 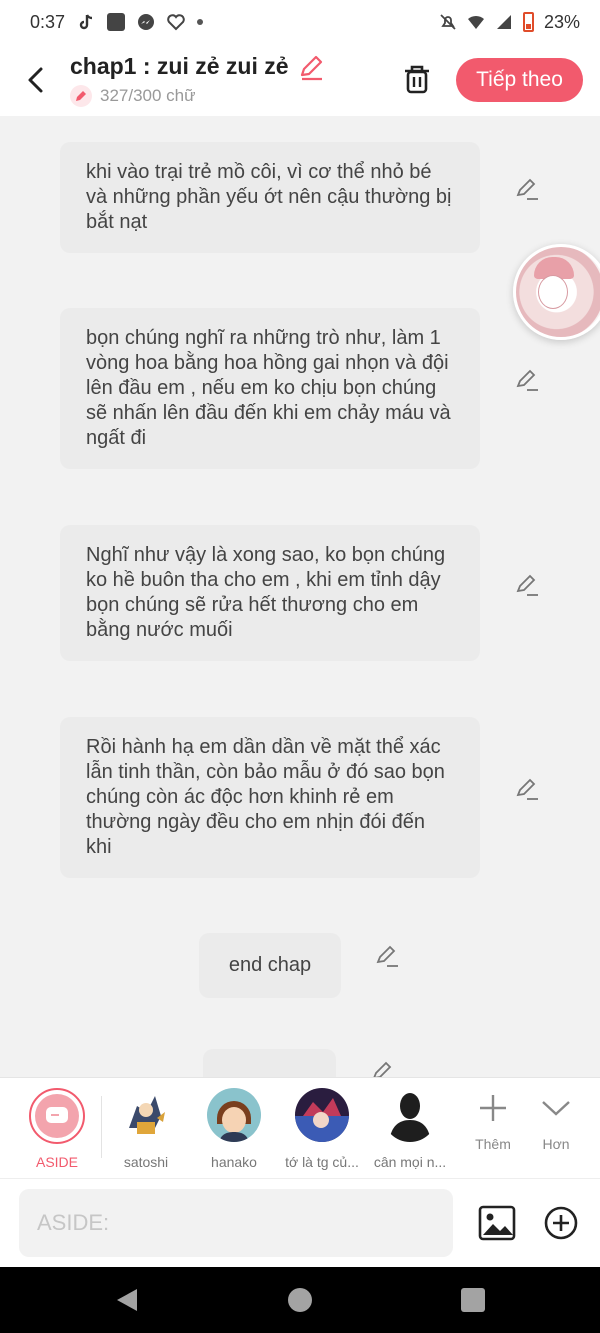 I want to click on divider, so click(x=101, y=1127).